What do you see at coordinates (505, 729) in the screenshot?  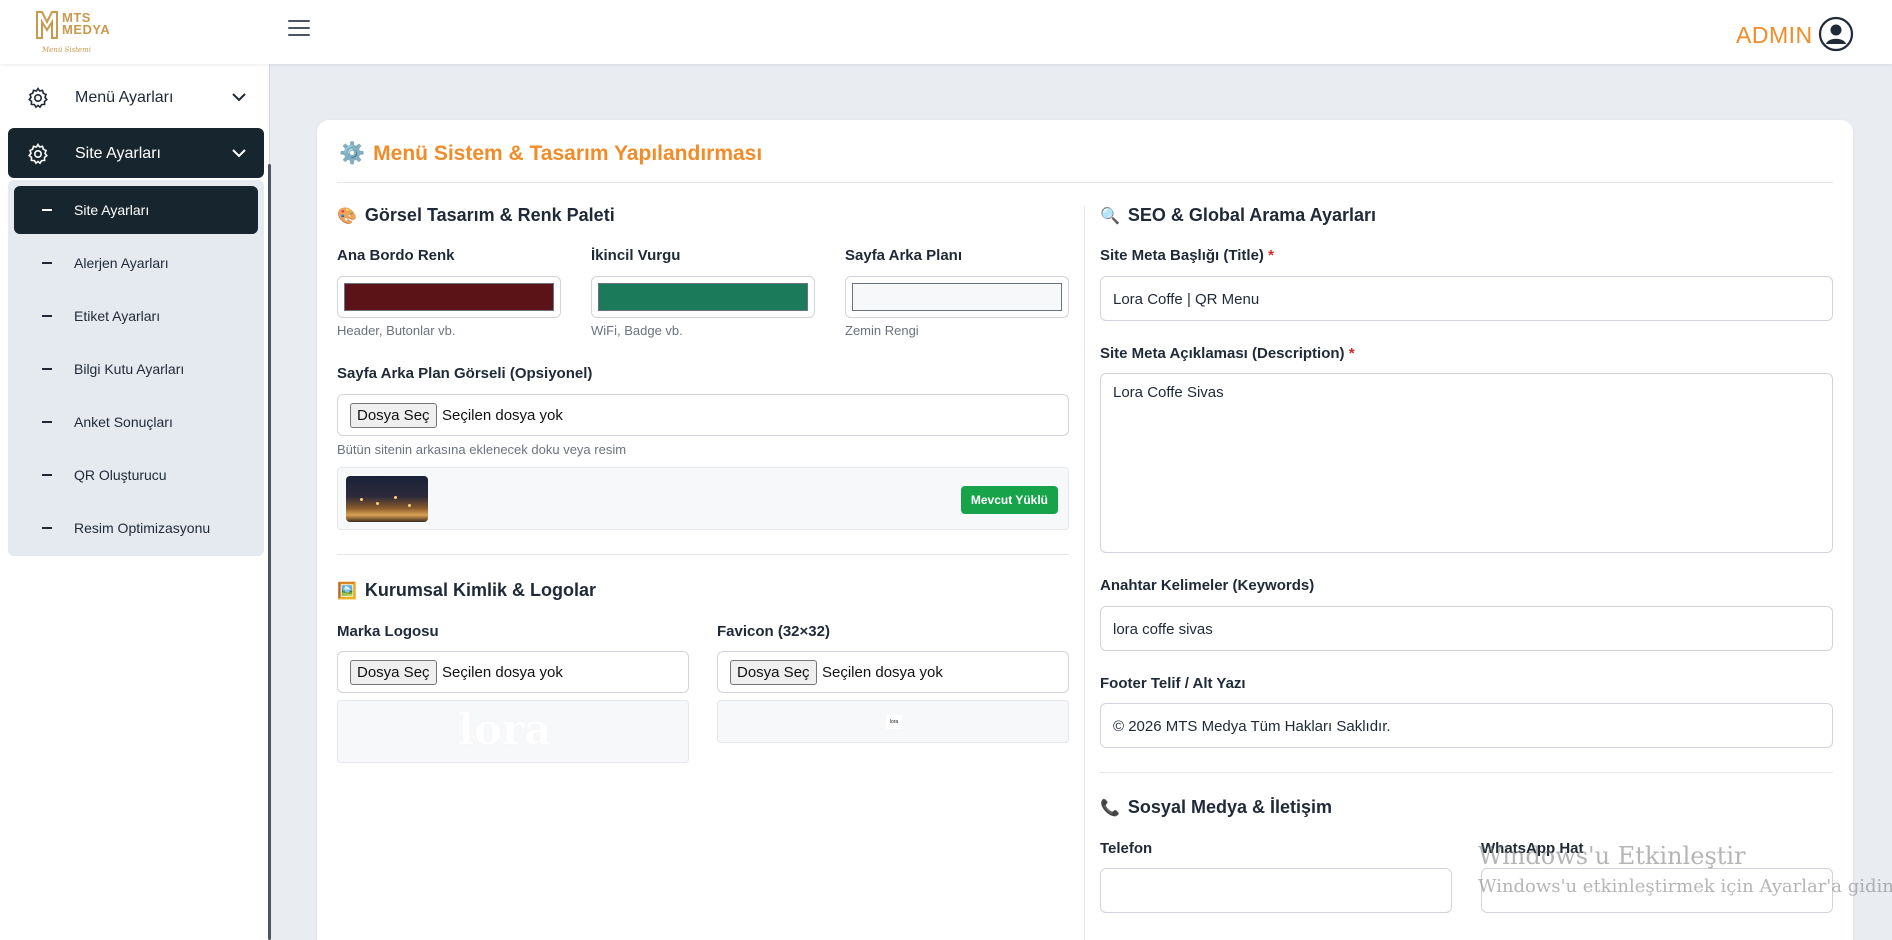 I see `brand-logo-preview-text: lora` at bounding box center [505, 729].